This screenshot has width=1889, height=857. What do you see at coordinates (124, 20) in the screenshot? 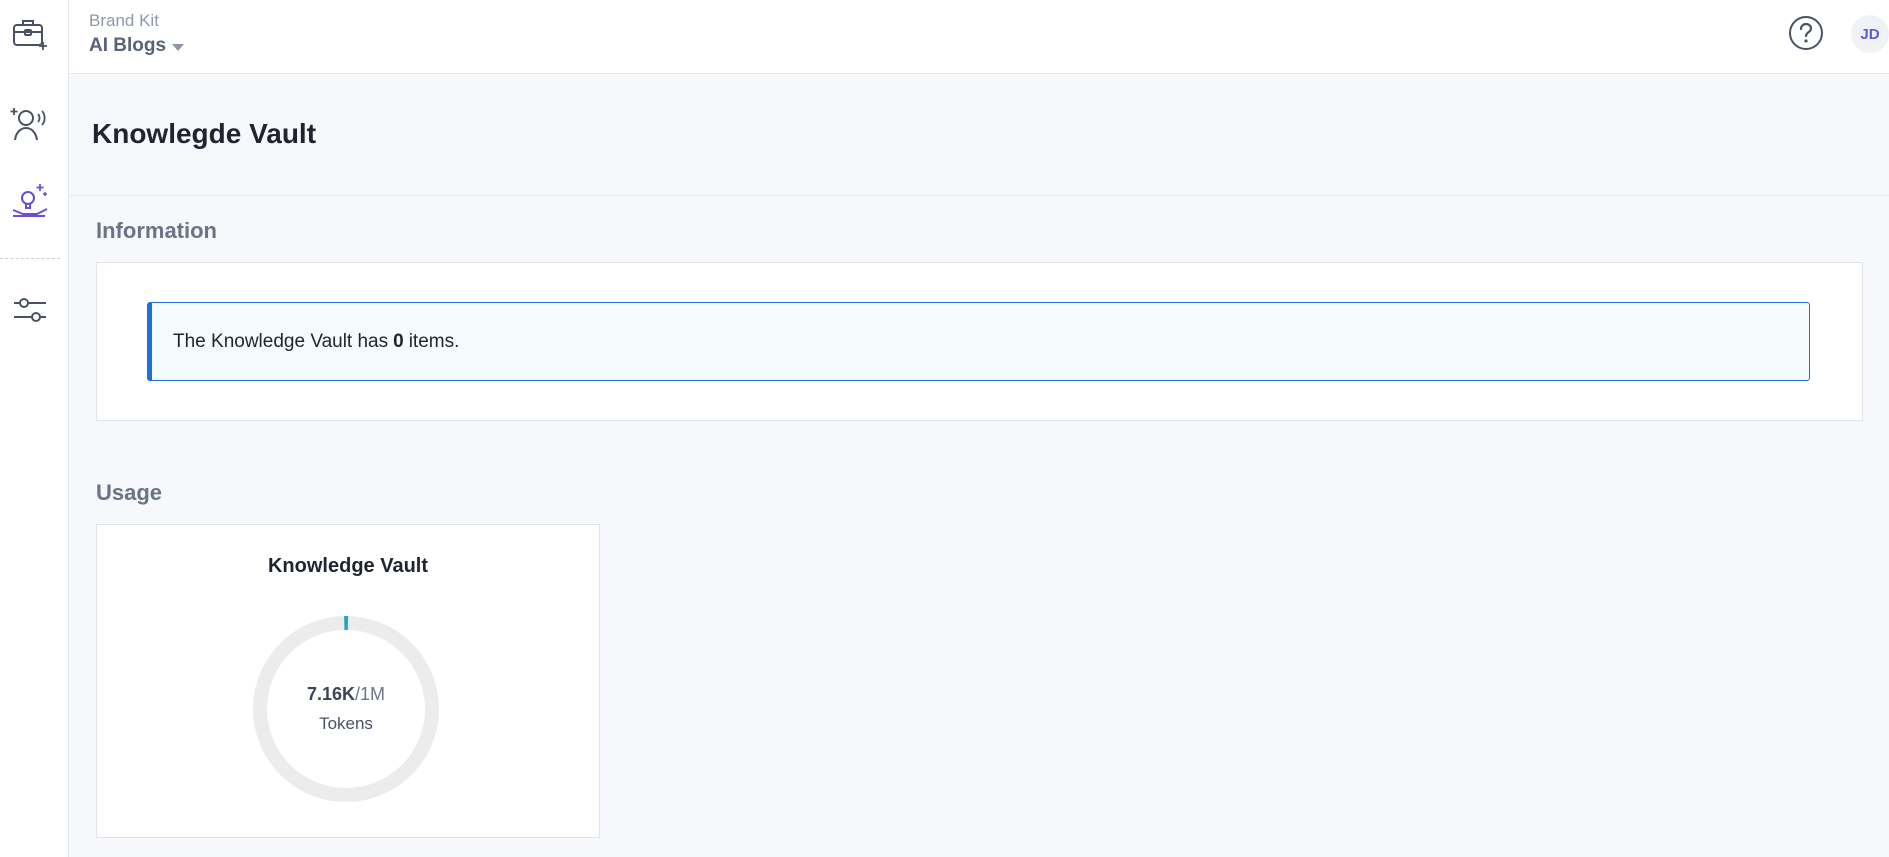
I see `brand-kit-label: Brand Kit` at bounding box center [124, 20].